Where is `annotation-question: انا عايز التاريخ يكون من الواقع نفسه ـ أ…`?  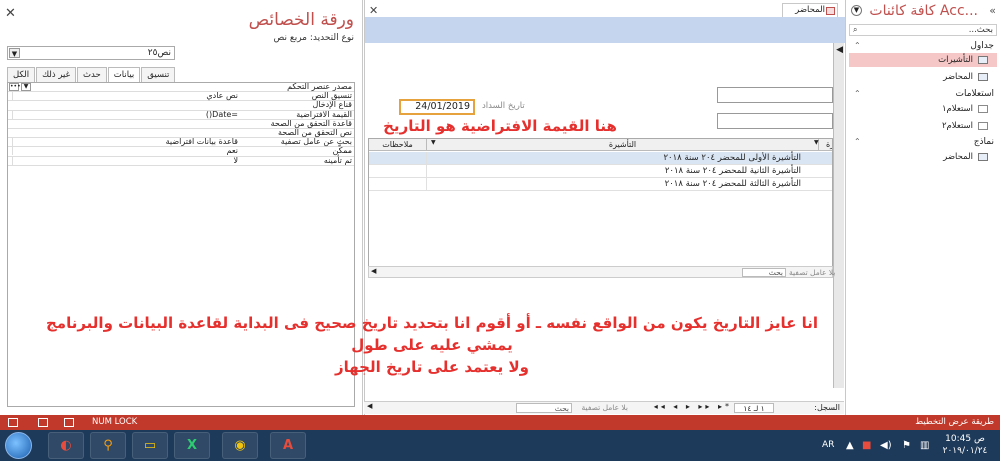 annotation-question: انا عايز التاريخ يكون من الواقع نفسه ـ أ… is located at coordinates (432, 345).